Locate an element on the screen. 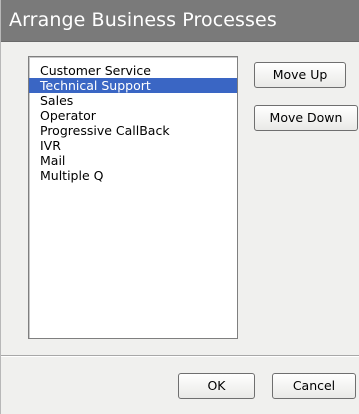 Image resolution: width=359 pixels, height=414 pixels. footer-separator is located at coordinates (180, 356).